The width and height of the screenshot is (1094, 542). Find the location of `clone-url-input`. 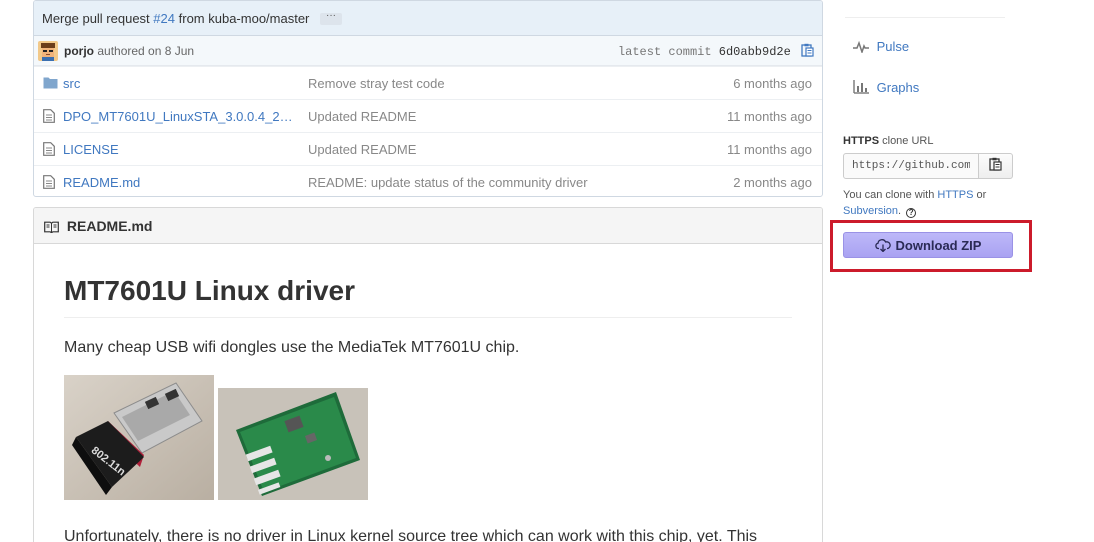

clone-url-input is located at coordinates (911, 166).